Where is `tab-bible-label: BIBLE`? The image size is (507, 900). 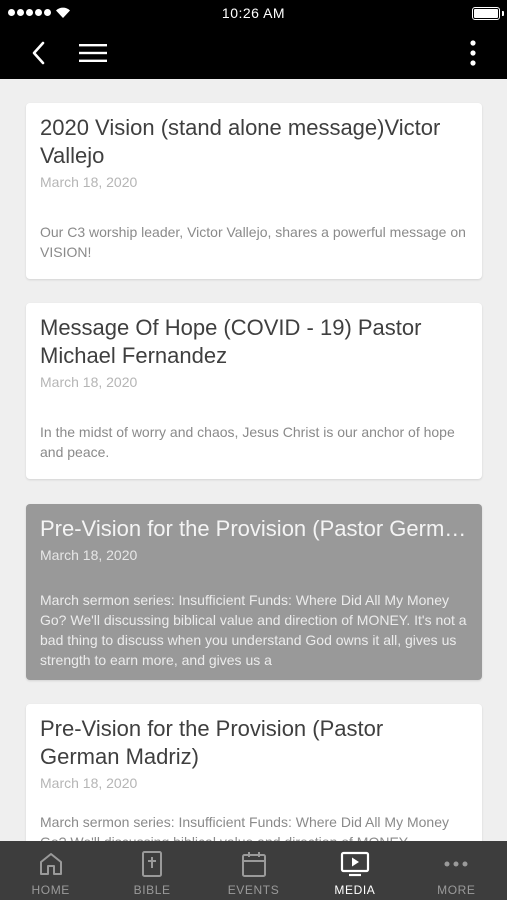 tab-bible-label: BIBLE is located at coordinates (152, 890).